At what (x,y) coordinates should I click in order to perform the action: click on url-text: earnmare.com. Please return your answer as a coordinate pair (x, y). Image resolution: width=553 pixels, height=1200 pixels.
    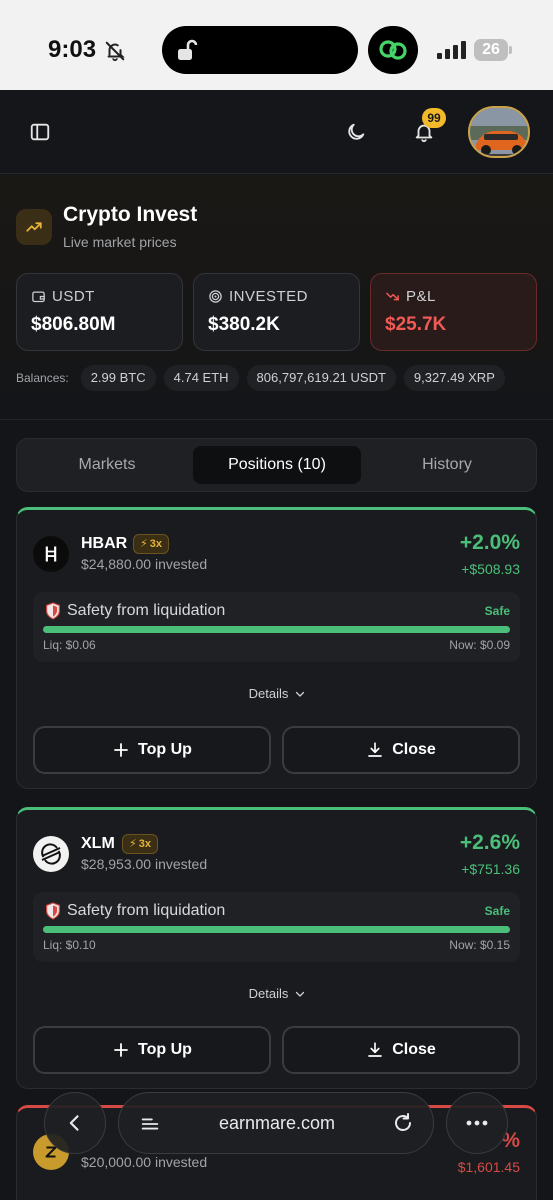
    Looking at the image, I should click on (277, 1123).